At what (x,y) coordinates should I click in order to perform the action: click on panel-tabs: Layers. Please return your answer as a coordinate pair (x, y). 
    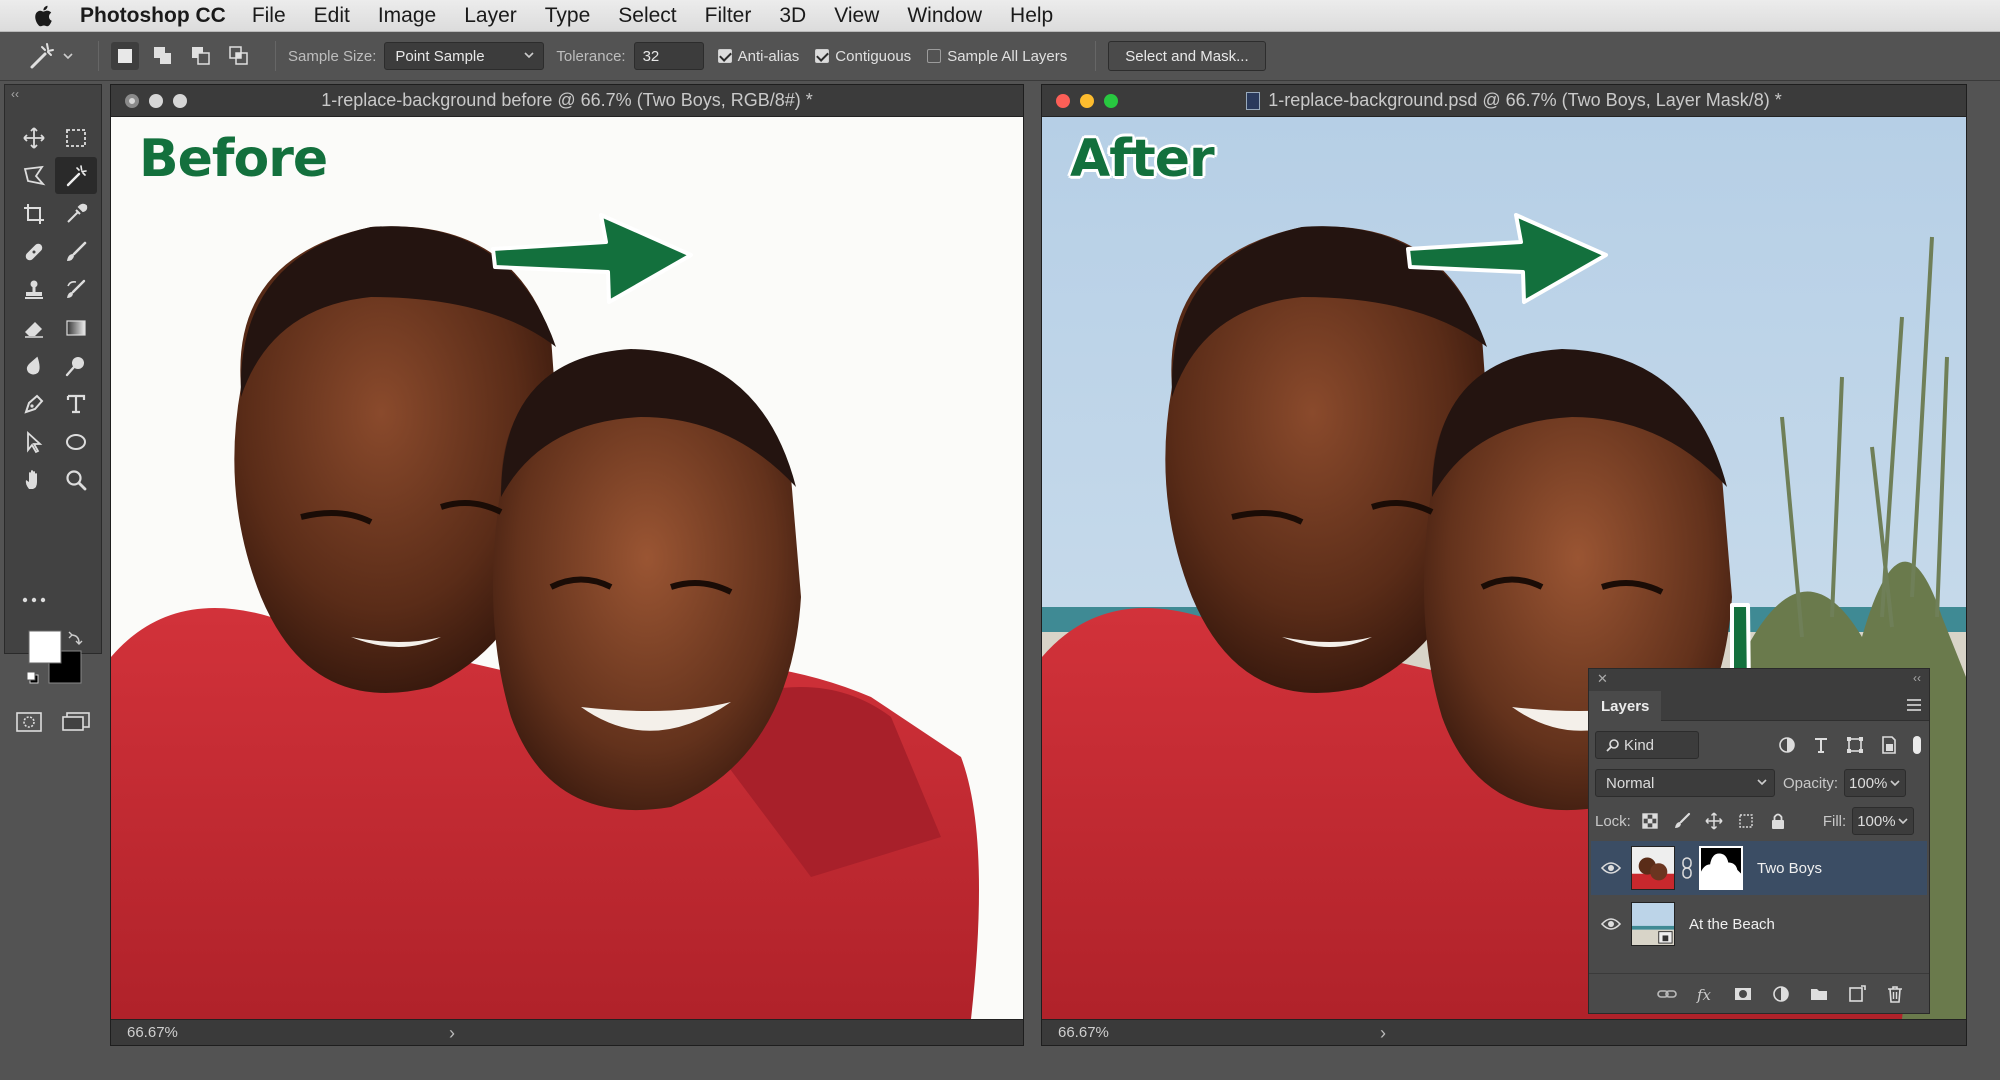
    Looking at the image, I should click on (1759, 706).